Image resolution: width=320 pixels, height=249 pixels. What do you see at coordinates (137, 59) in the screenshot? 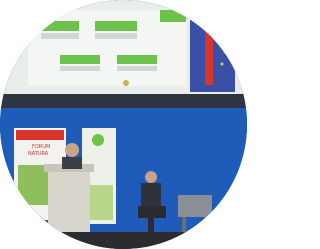
I see `slide-box-bottom-right` at bounding box center [137, 59].